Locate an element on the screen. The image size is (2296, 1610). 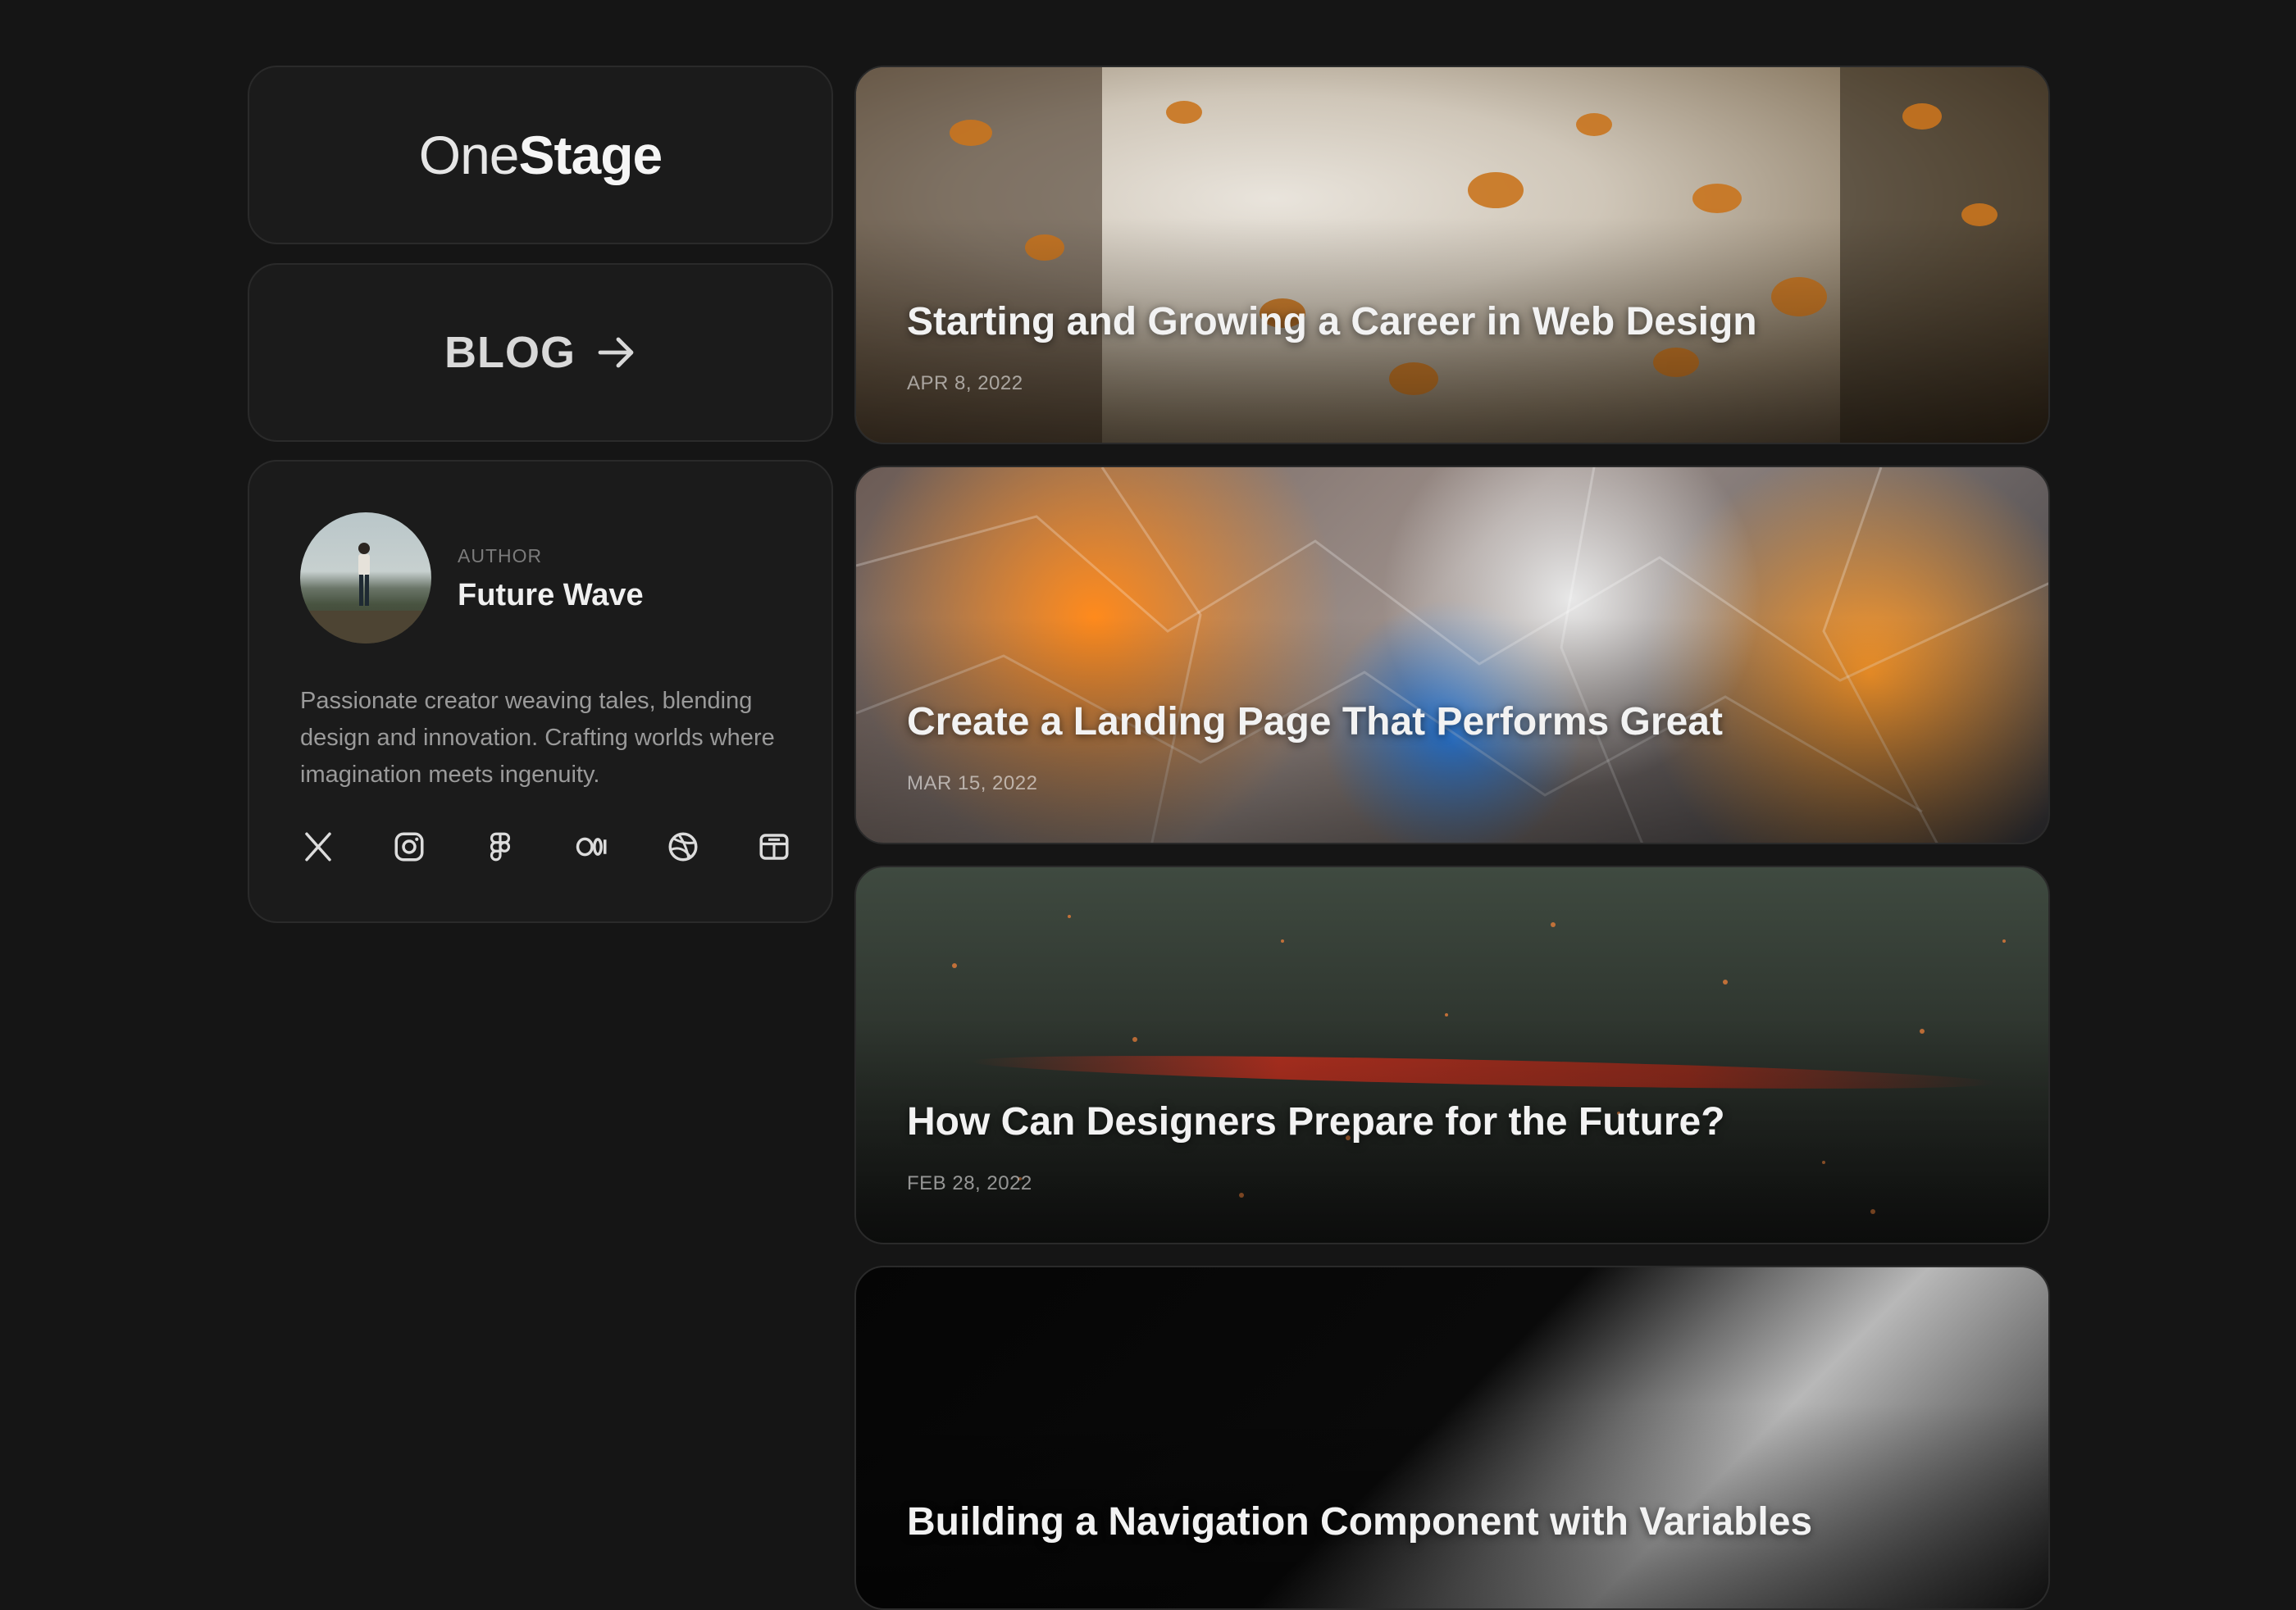
post-date: APR 8, 2022 is located at coordinates (965, 383).